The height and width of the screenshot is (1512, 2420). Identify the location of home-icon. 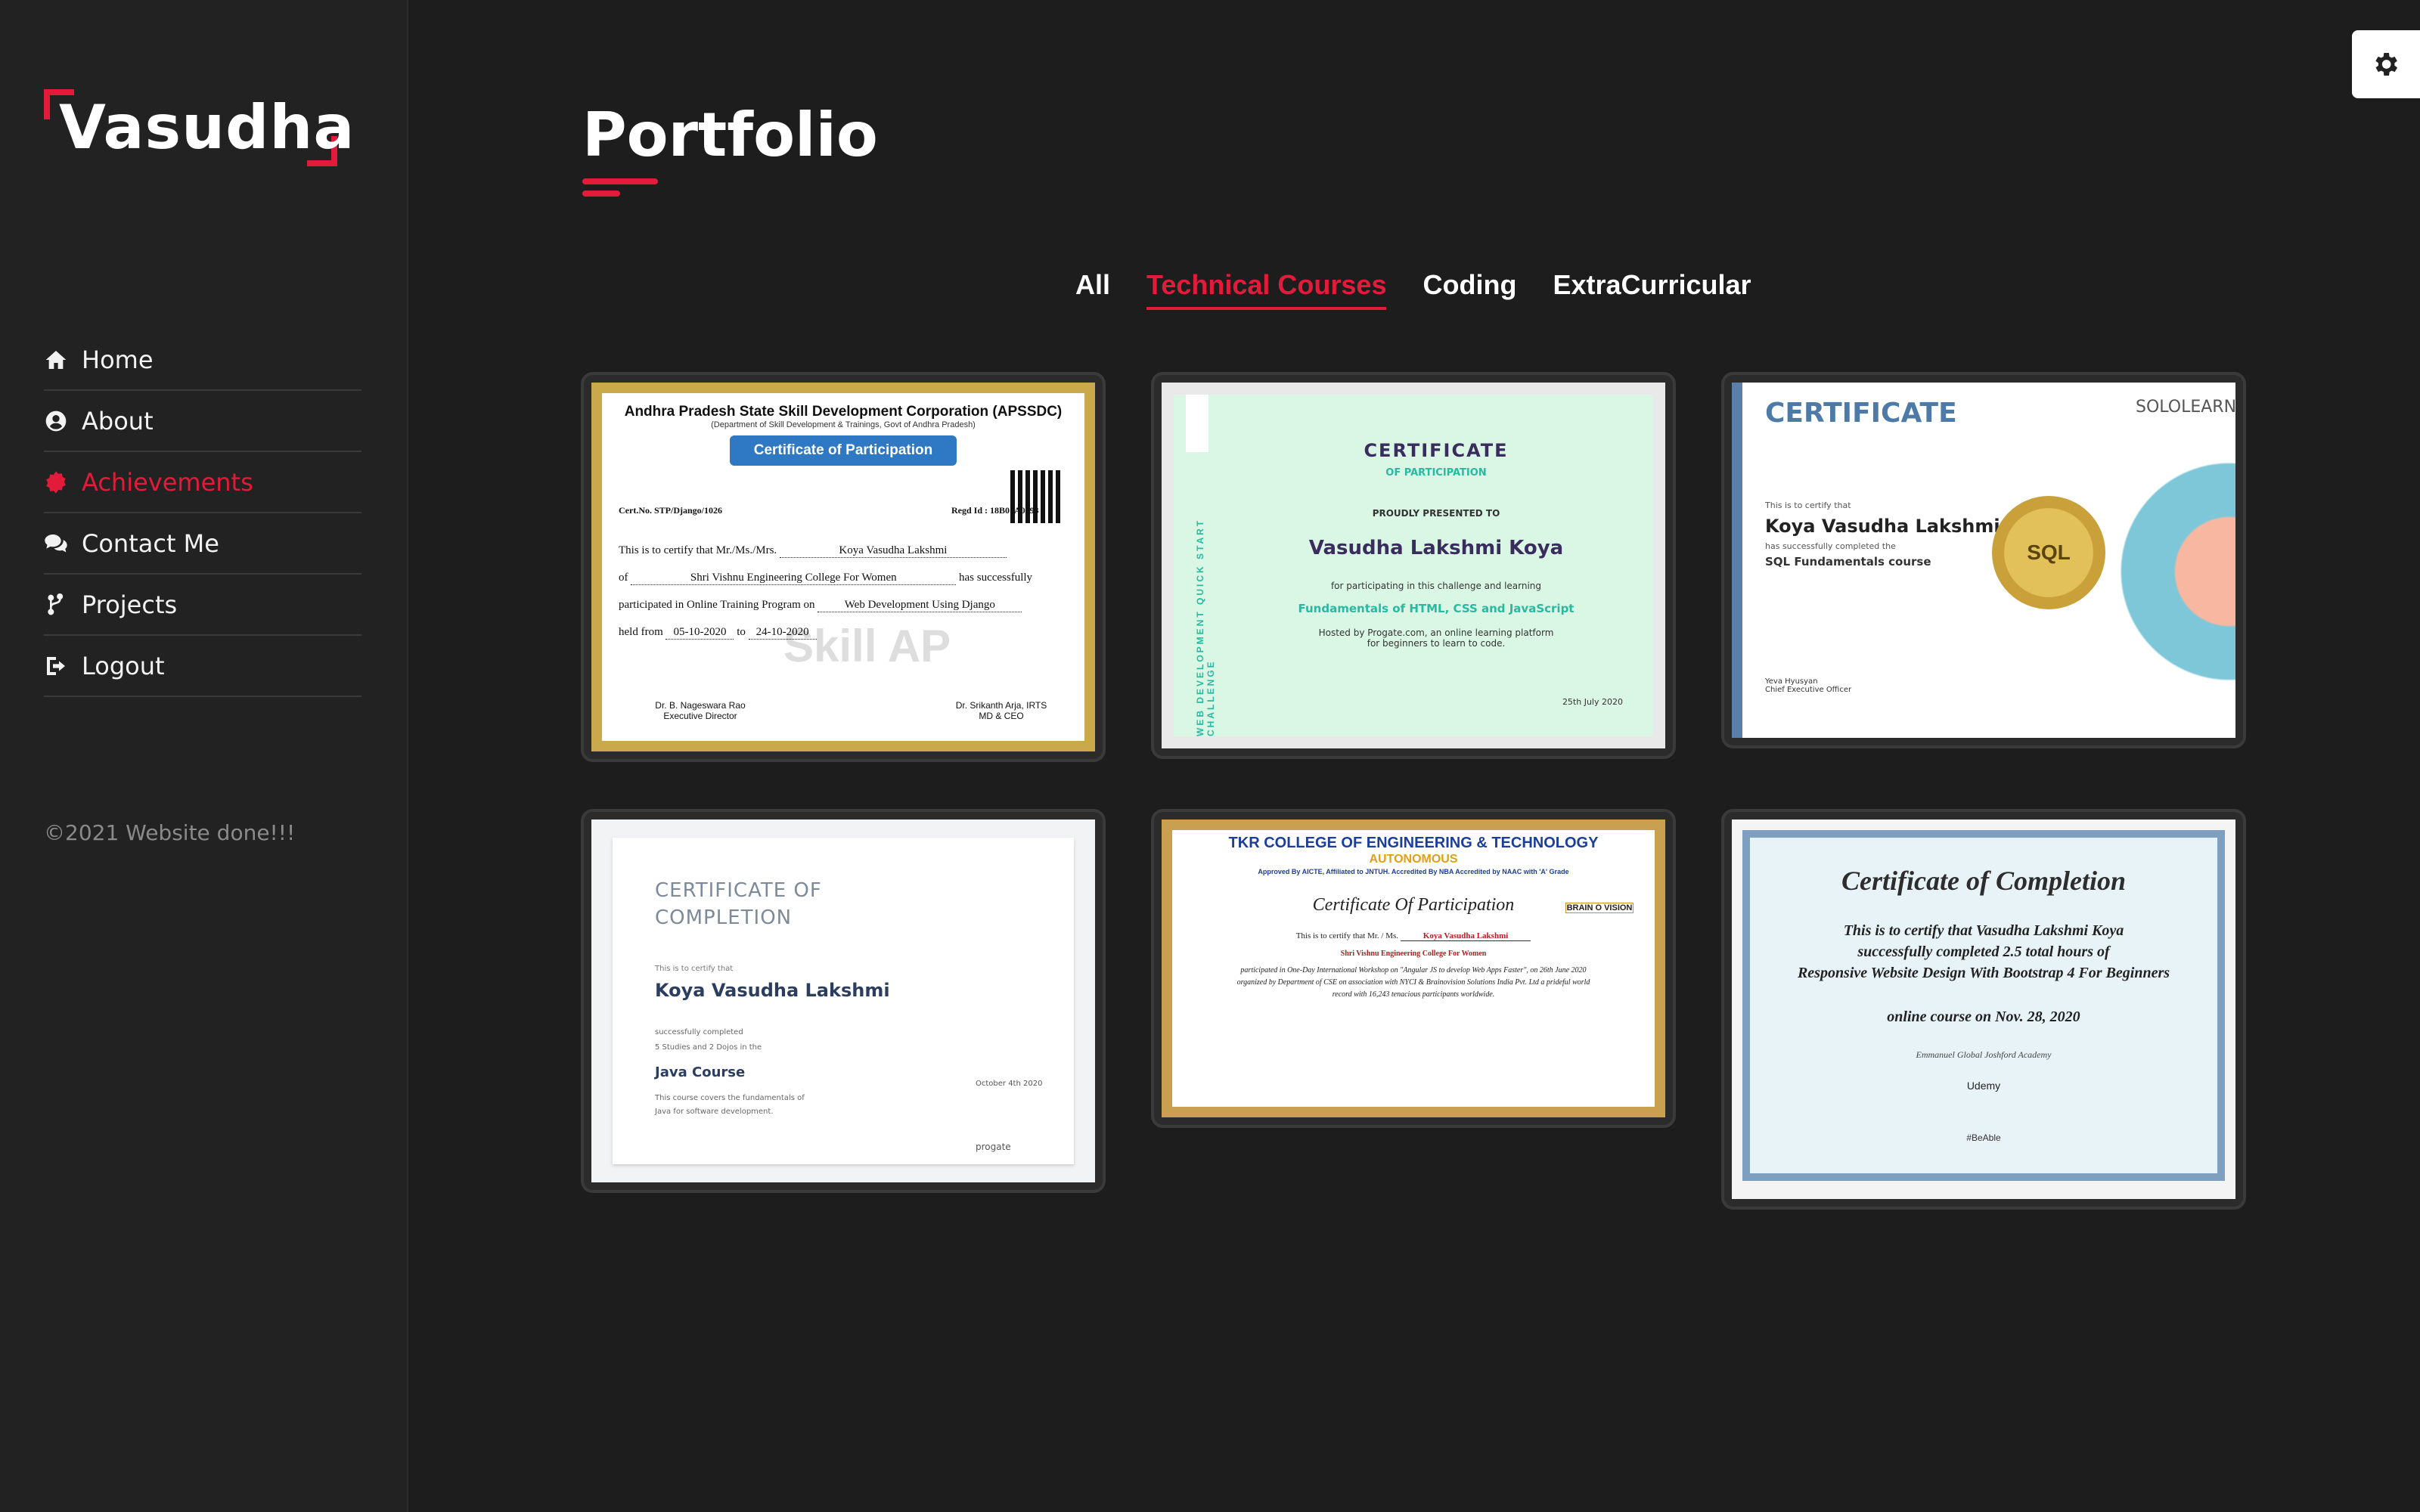
(56, 359).